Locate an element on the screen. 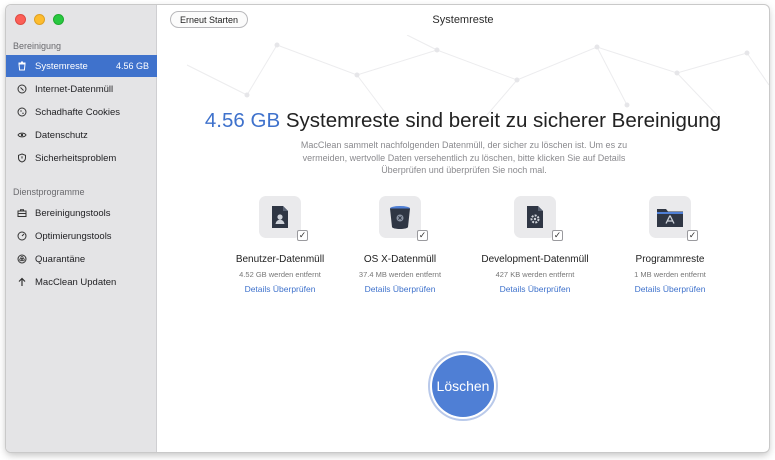  window-title: Systemreste is located at coordinates (463, 20).